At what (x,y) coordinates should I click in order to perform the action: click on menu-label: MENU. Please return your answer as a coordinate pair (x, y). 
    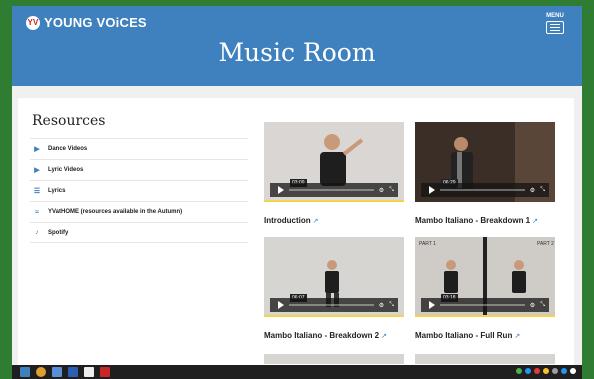
    Looking at the image, I should click on (555, 16).